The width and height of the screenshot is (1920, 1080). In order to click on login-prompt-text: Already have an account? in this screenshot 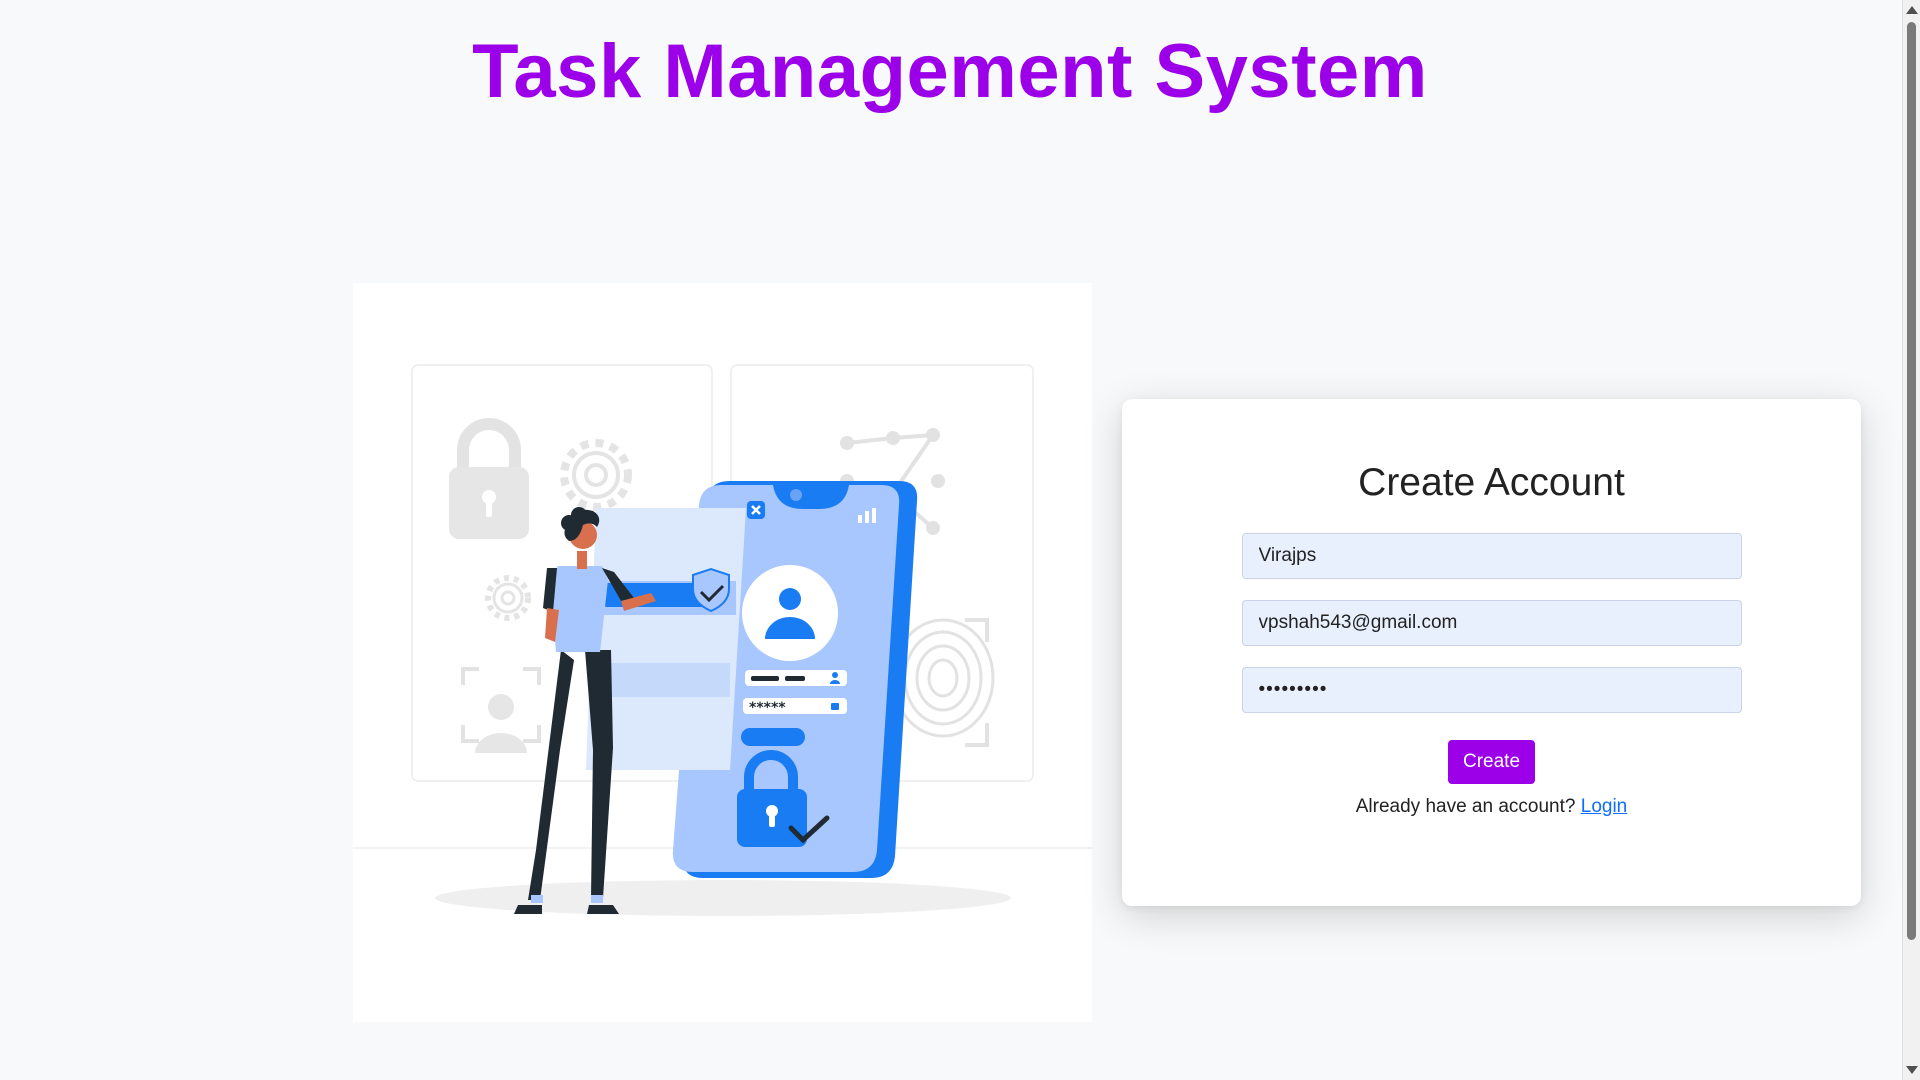, I will do `click(1465, 806)`.